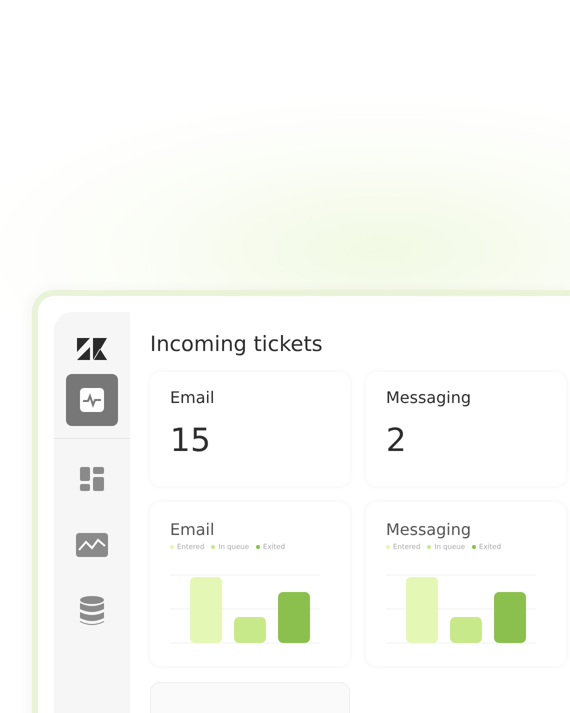  Describe the element at coordinates (429, 397) in the screenshot. I see `stat-label: Messaging` at that location.